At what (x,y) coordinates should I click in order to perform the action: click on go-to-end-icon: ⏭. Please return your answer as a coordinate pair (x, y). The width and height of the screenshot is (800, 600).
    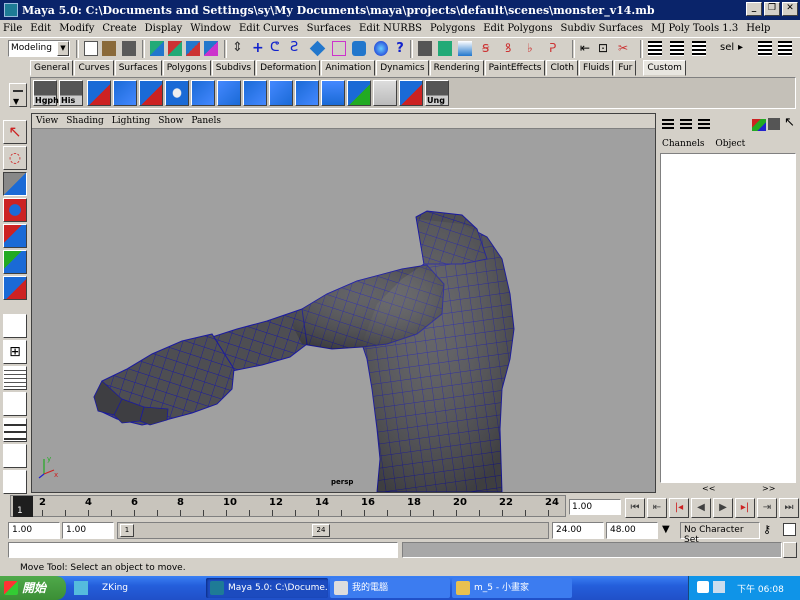
    Looking at the image, I should click on (789, 508).